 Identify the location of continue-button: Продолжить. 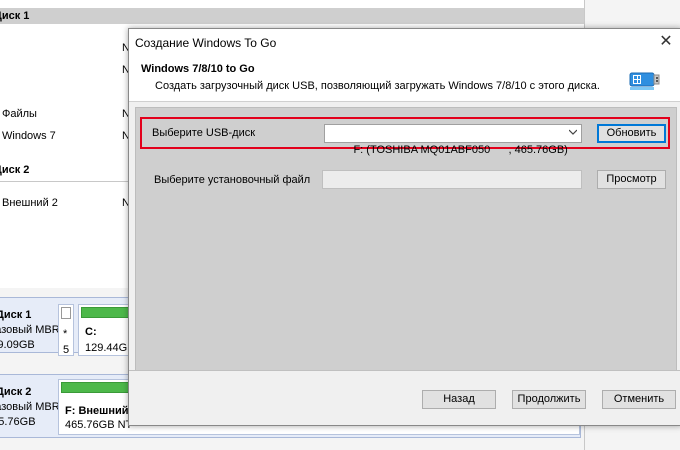
(549, 399).